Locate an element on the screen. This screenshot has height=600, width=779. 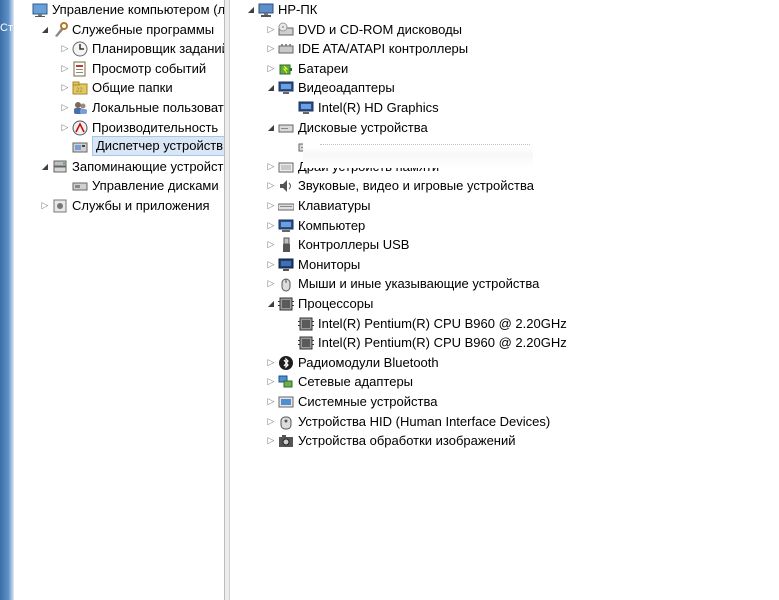
device-tree-item-радиомодули-bluetooth: ▷ Радиомодули Bluetooth is located at coordinates (504, 362).